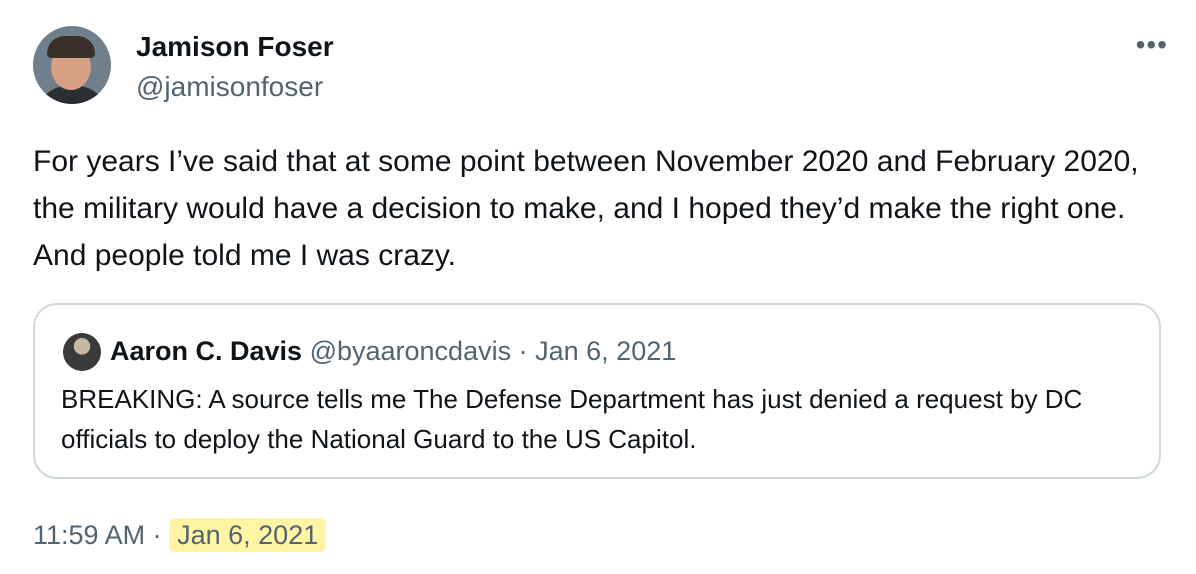  Describe the element at coordinates (89, 535) in the screenshot. I see `tweet-time: 11:59 AM` at that location.